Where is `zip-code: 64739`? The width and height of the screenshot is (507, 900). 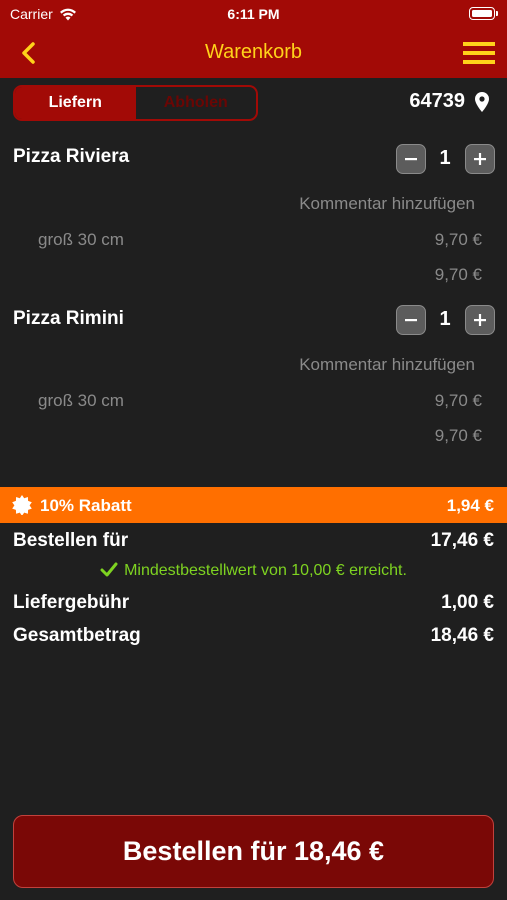 zip-code: 64739 is located at coordinates (449, 101).